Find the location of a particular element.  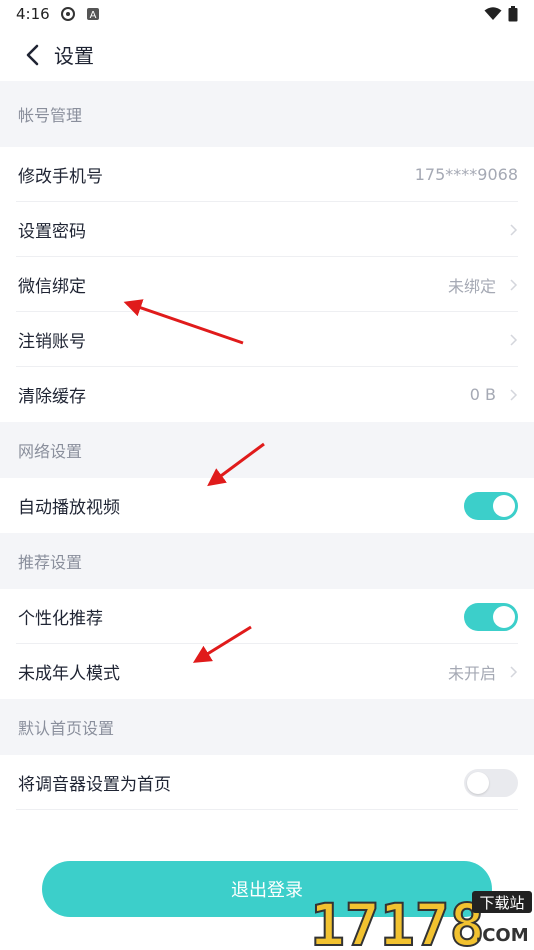

svg-text: .COM is located at coordinates (501, 935).